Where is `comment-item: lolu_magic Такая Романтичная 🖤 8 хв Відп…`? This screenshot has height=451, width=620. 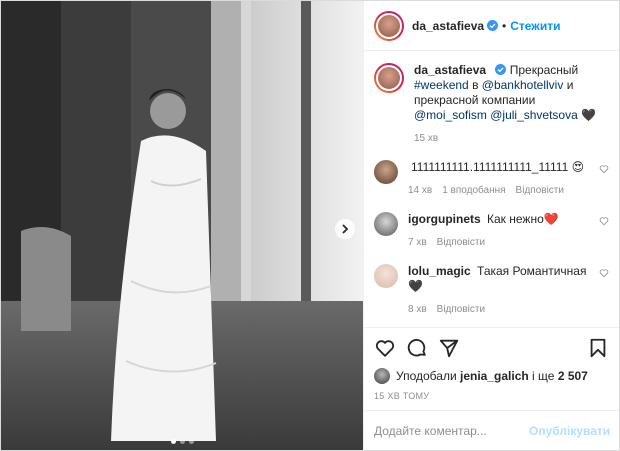
comment-item: lolu_magic Такая Романтичная 🖤 8 хв Відп… is located at coordinates (491, 290).